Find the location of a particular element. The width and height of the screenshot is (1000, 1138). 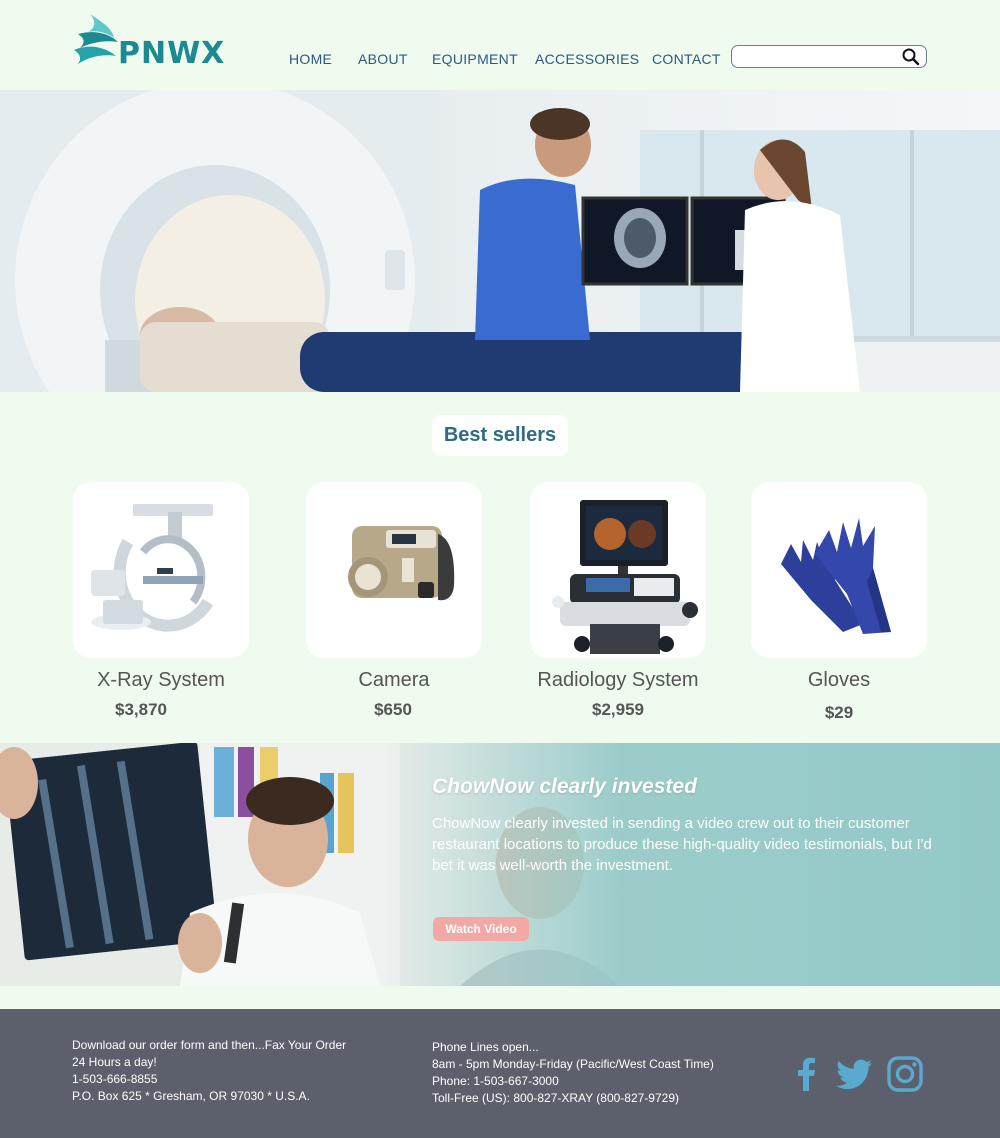

c-arm-xray-image is located at coordinates (152, 568).